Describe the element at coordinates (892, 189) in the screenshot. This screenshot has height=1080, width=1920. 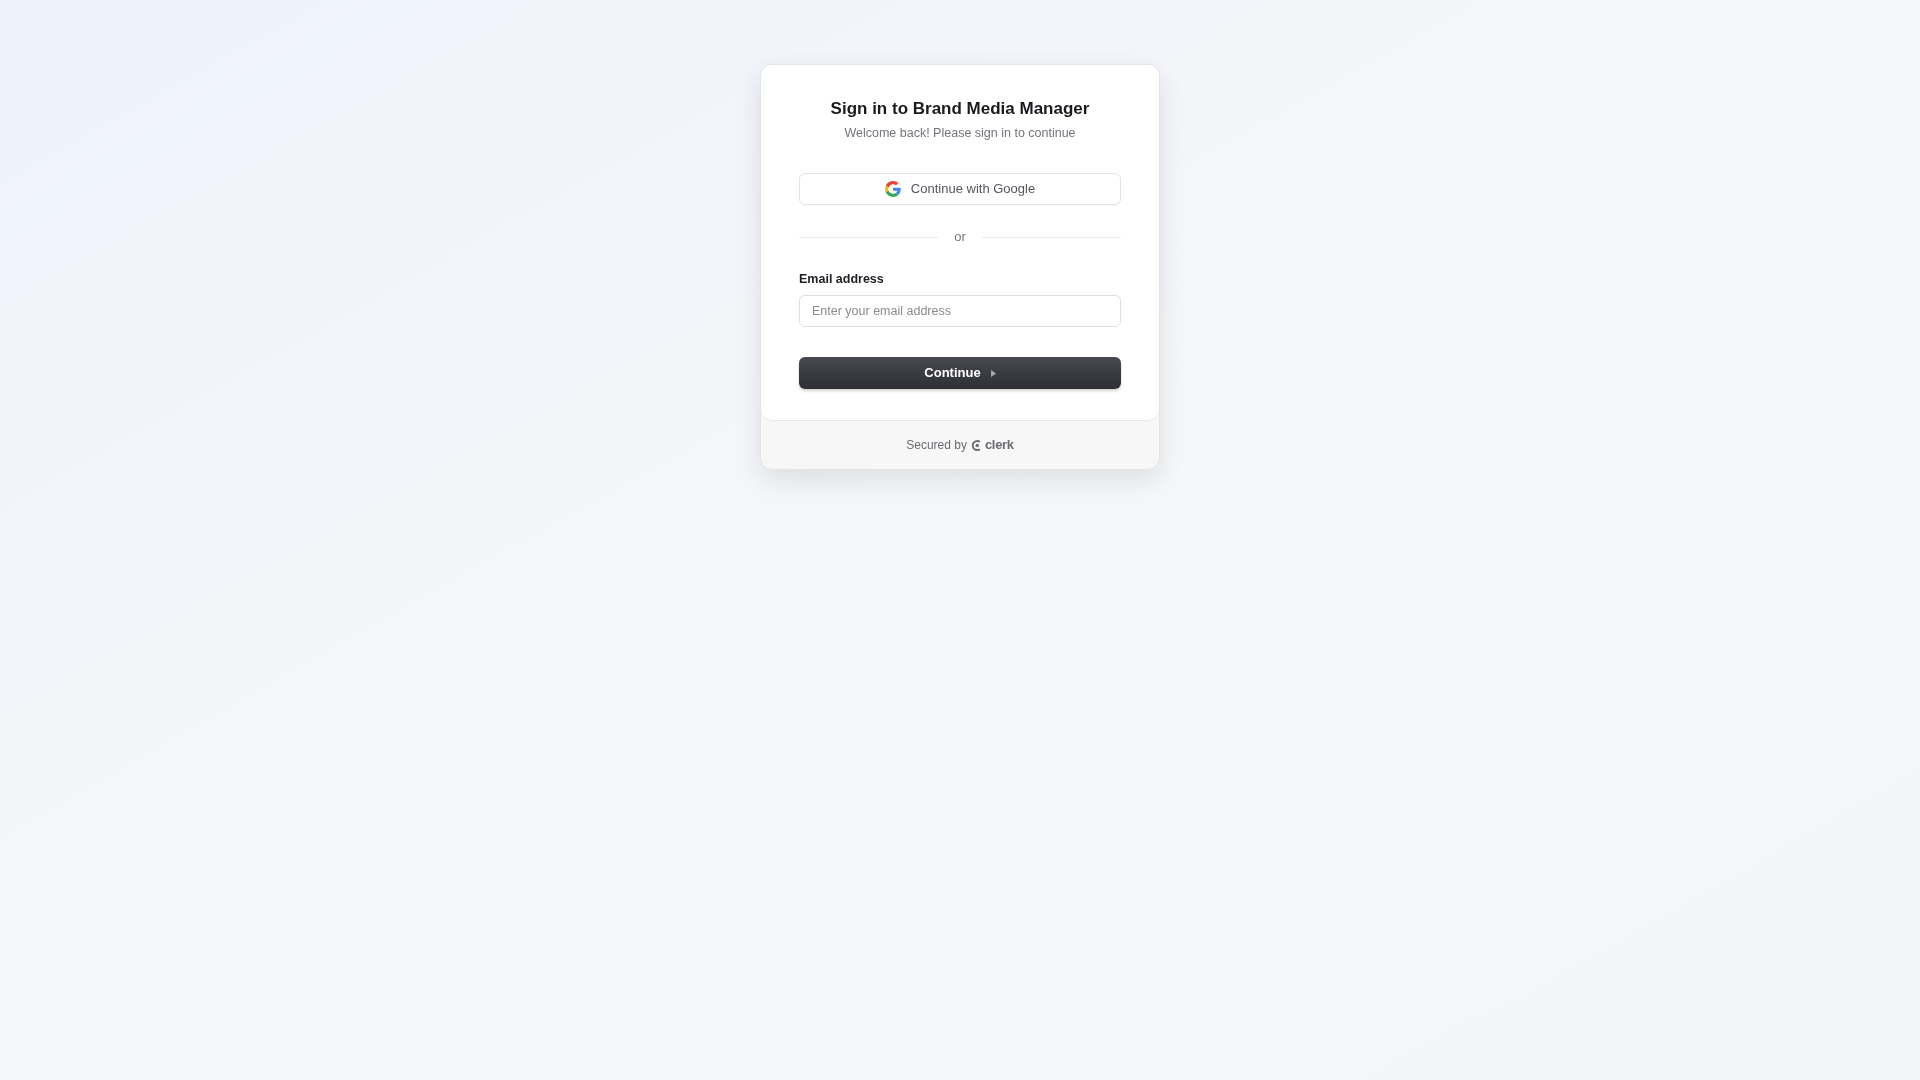
I see `google-g-icon` at that location.